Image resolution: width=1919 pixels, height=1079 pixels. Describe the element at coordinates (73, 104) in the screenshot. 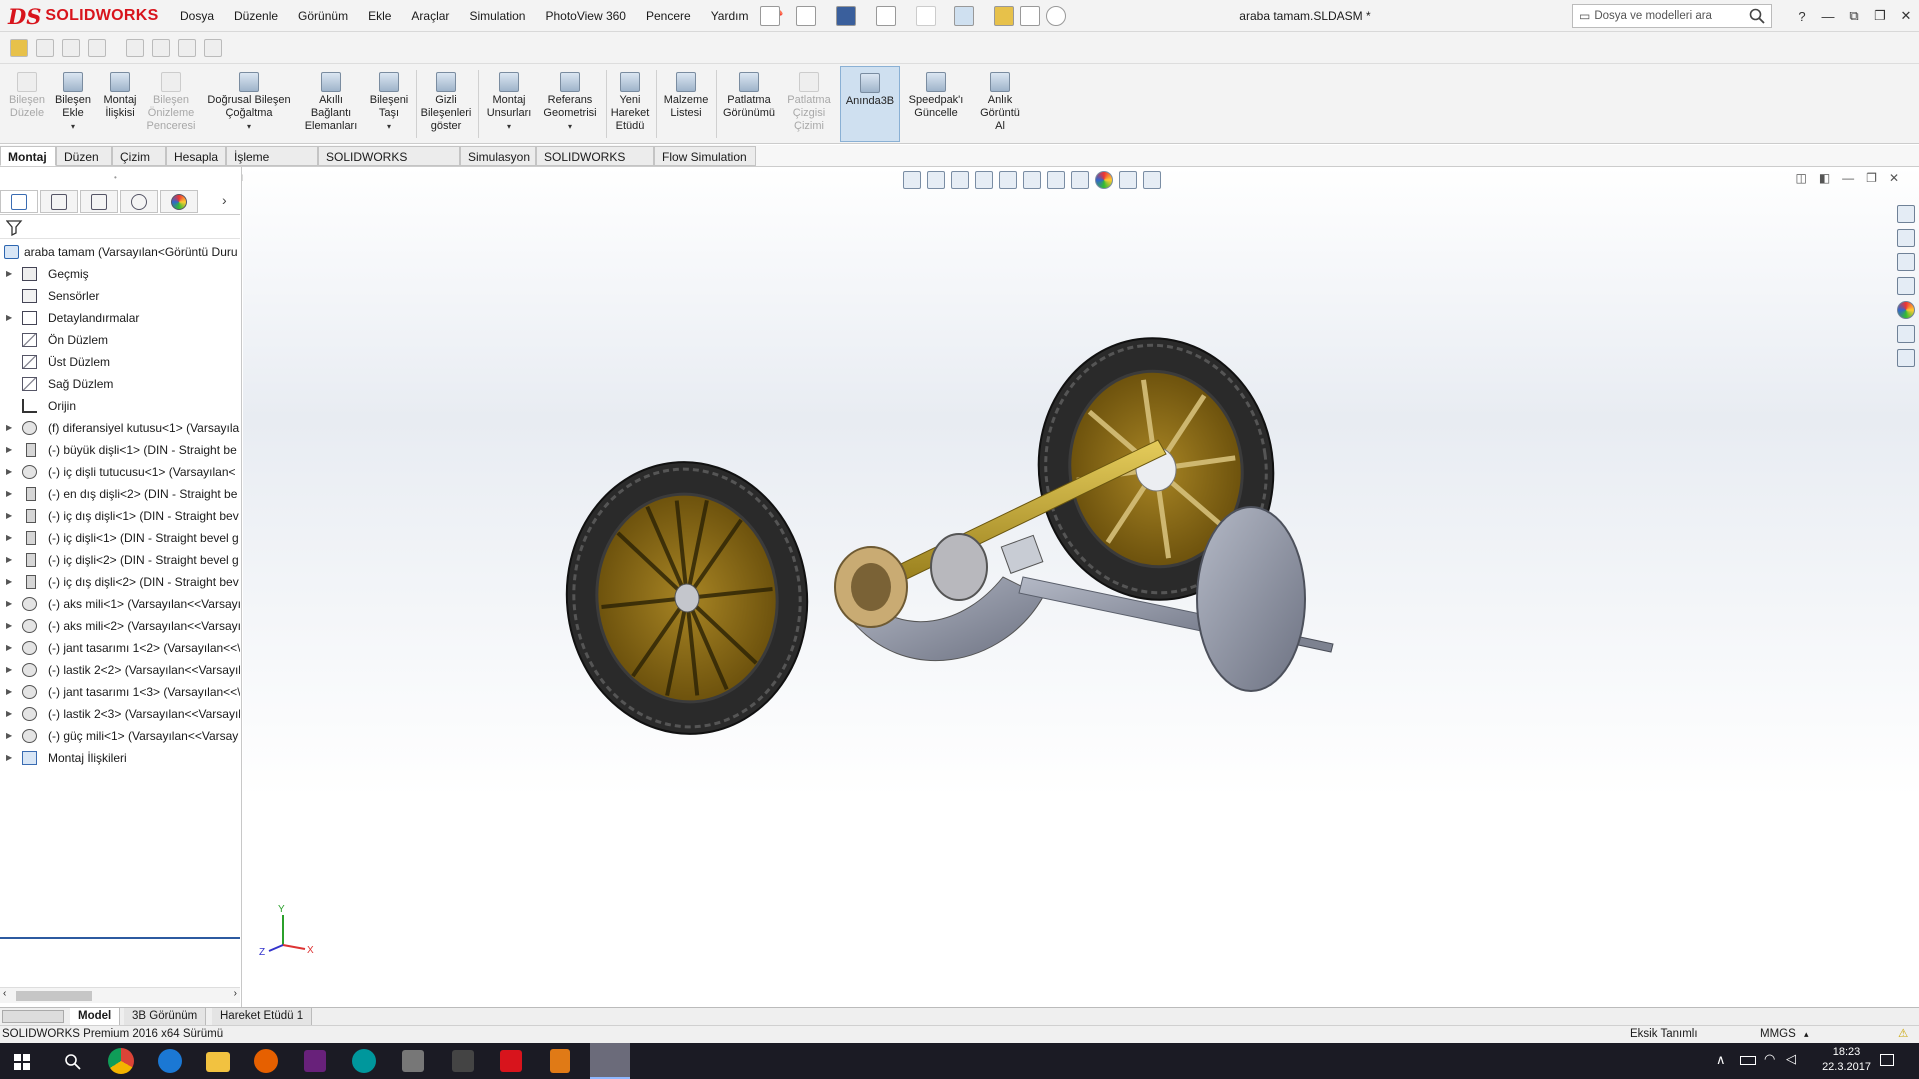

I see `insert-component-button: Bileşen Ekle ▾` at that location.